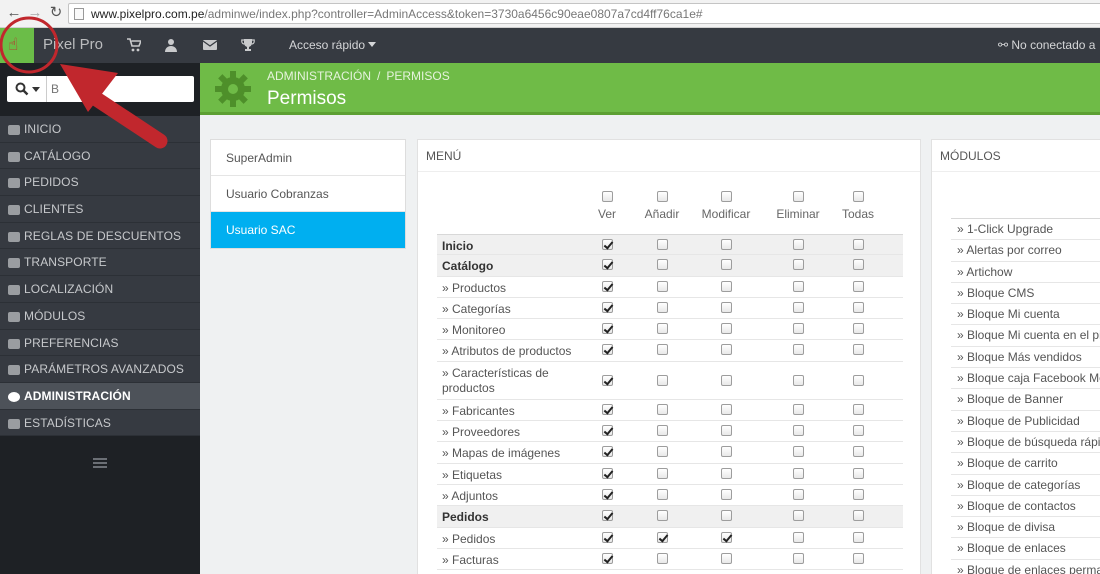  I want to click on brand-name: Pixel Pro, so click(73, 44).